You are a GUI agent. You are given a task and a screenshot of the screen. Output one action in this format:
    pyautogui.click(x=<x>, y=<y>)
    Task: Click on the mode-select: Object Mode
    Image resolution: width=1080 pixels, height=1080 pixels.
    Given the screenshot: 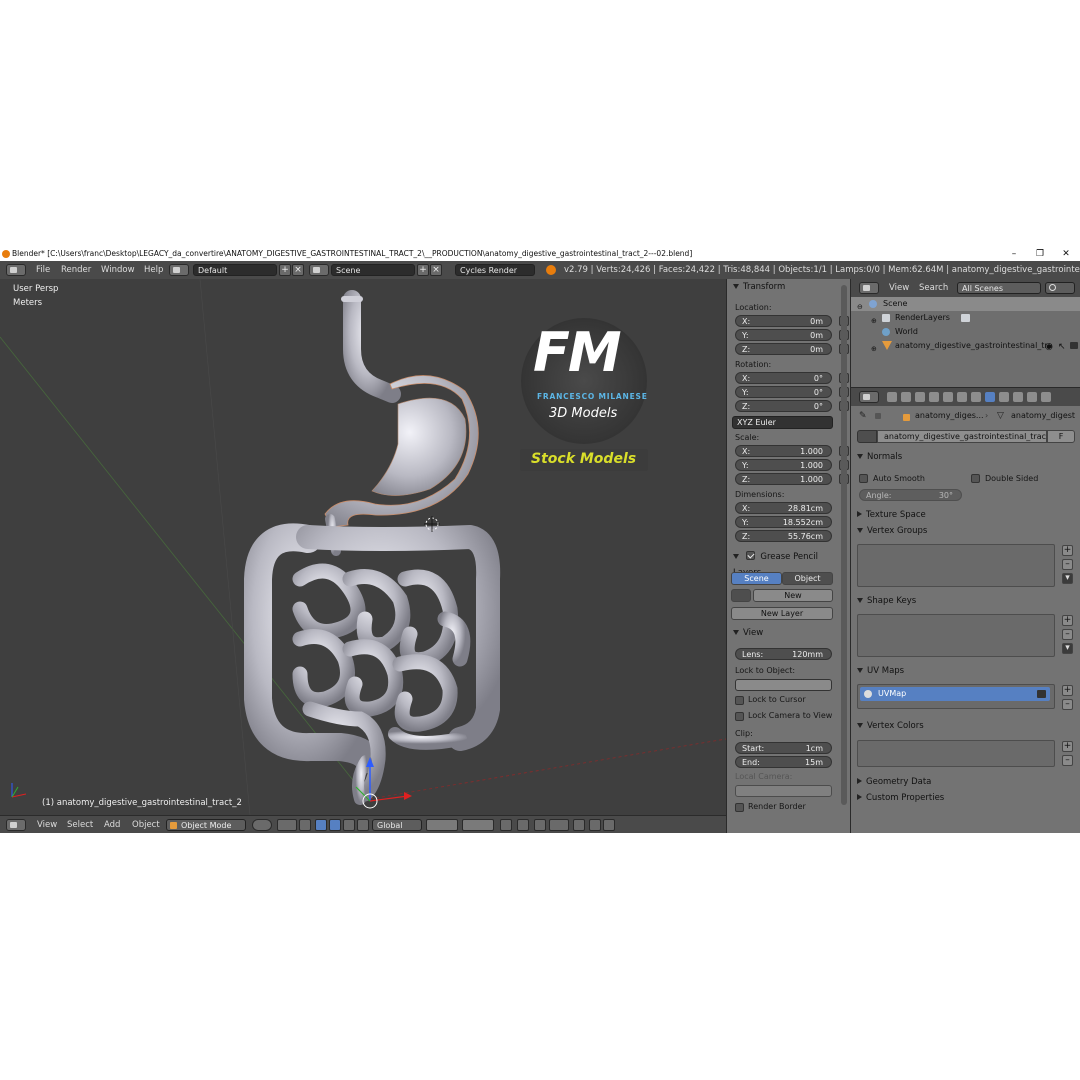 What is the action you would take?
    pyautogui.click(x=206, y=825)
    